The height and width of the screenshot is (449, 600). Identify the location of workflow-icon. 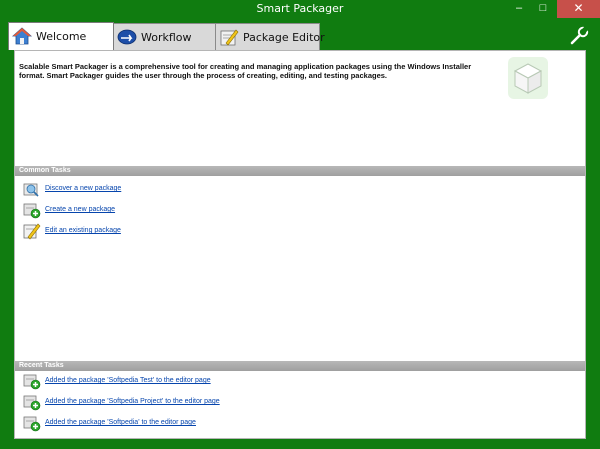
(127, 37).